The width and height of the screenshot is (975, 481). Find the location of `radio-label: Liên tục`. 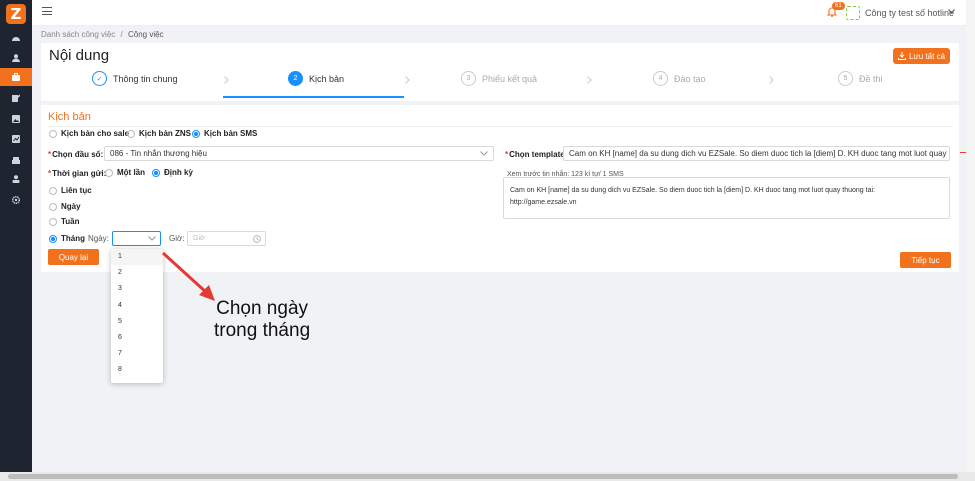

radio-label: Liên tục is located at coordinates (76, 190).